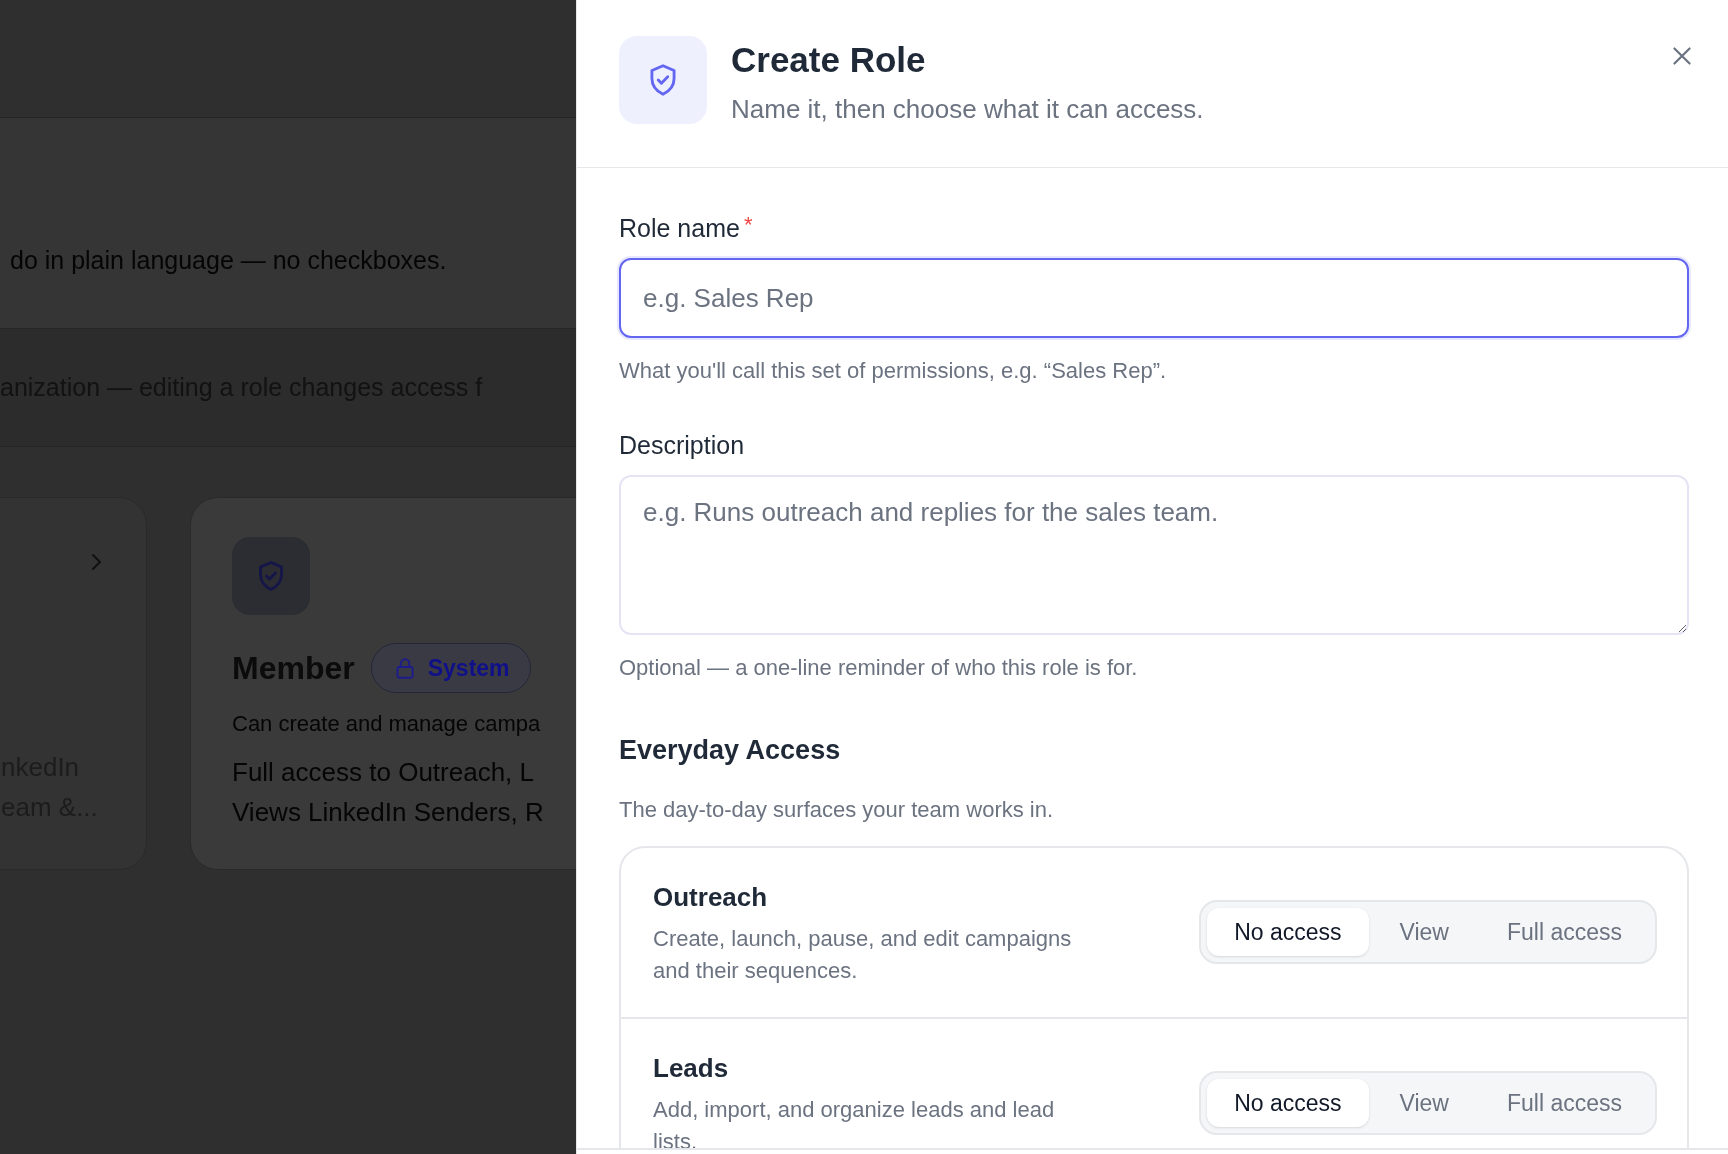 The height and width of the screenshot is (1154, 1728). I want to click on role-name-field: e.g. Sales Rep, so click(1154, 298).